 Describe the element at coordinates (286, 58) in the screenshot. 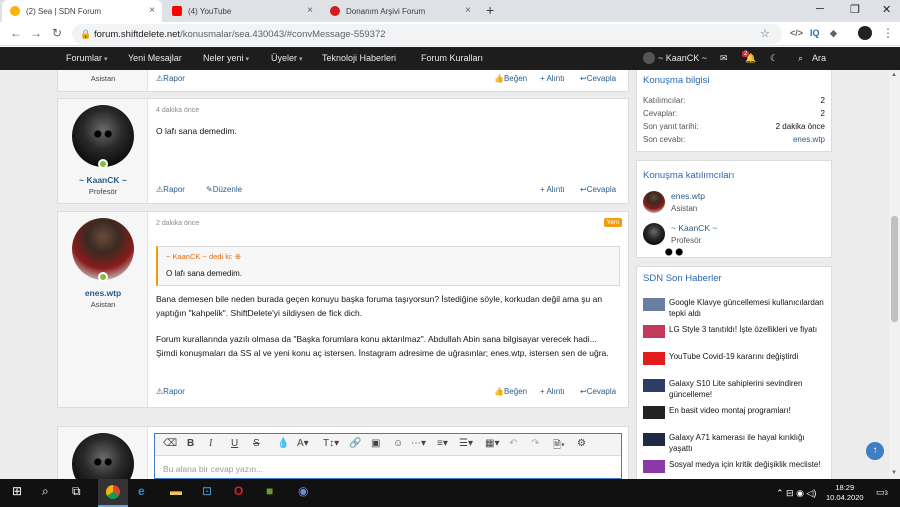

I see `nav-uyeler: Üyeler` at that location.